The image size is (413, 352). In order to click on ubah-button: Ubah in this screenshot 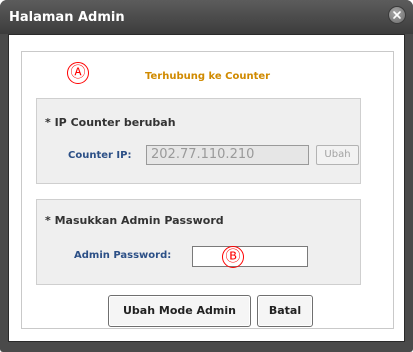, I will do `click(337, 155)`.